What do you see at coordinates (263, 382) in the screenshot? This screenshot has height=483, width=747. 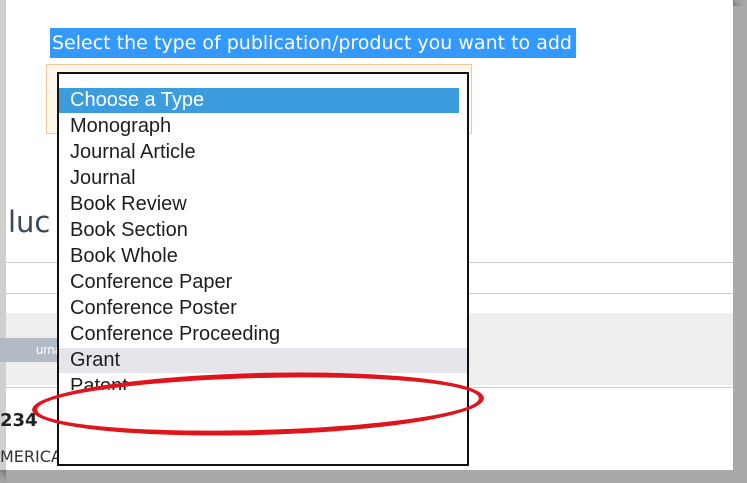 I see `option-patent: Patent` at bounding box center [263, 382].